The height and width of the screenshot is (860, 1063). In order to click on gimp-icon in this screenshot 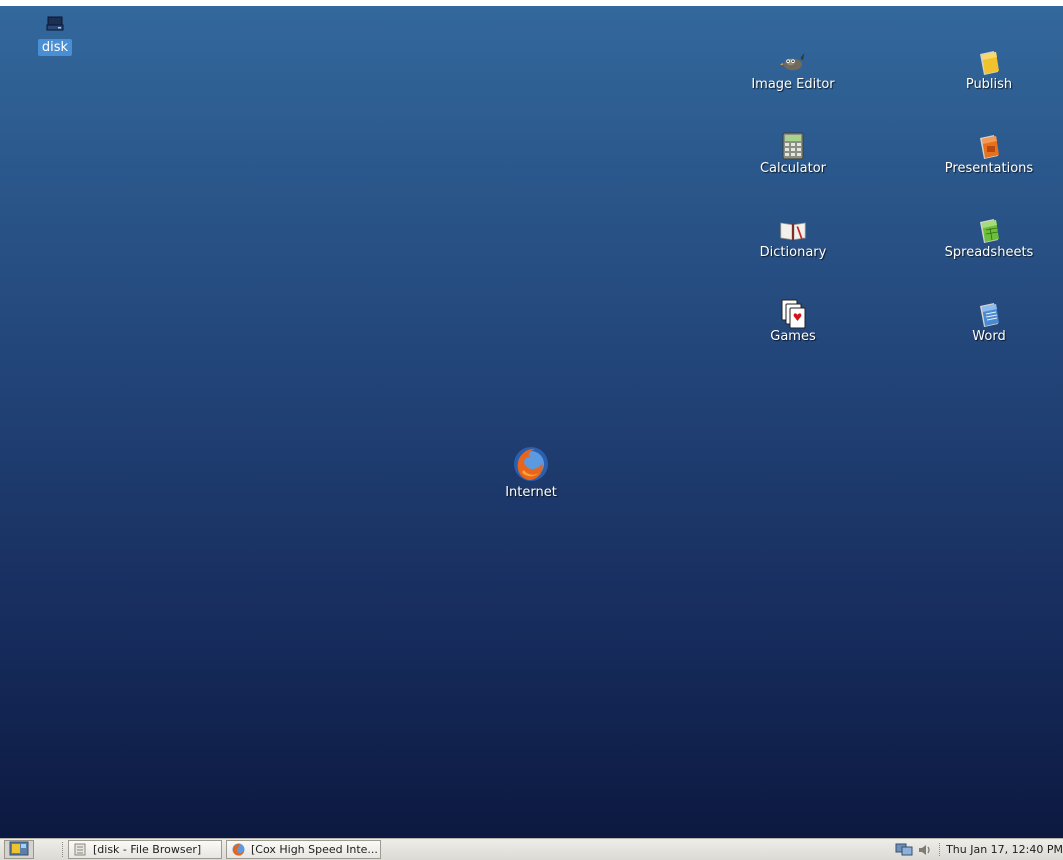, I will do `click(793, 62)`.